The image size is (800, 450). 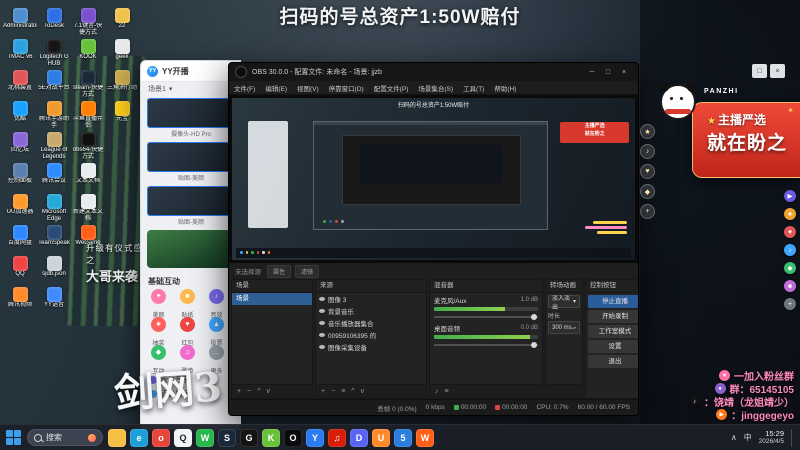 What do you see at coordinates (244, 88) in the screenshot?
I see `menu-item: 文件(F)` at bounding box center [244, 88].